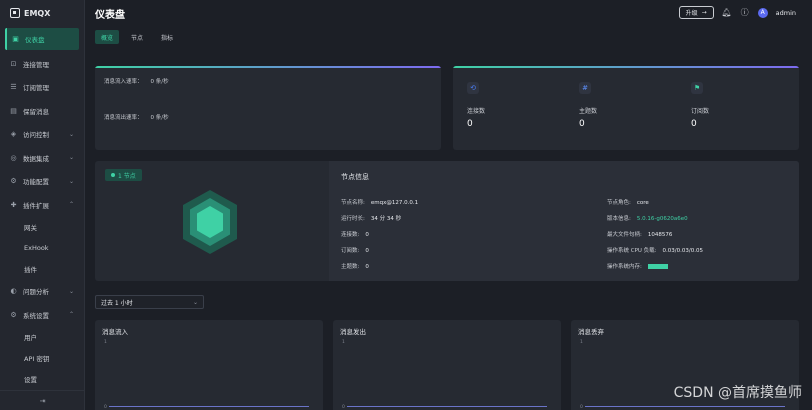 Image resolution: width=812 pixels, height=410 pixels. What do you see at coordinates (42, 158) in the screenshot?
I see `sidebar-item-data-integration: ◎ 数据集成 ⌄` at bounding box center [42, 158].